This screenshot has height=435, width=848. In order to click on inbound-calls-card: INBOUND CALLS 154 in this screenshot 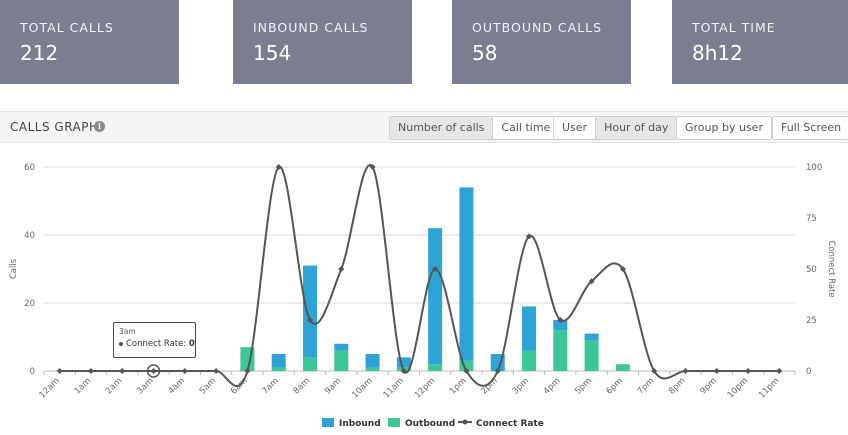, I will do `click(322, 42)`.